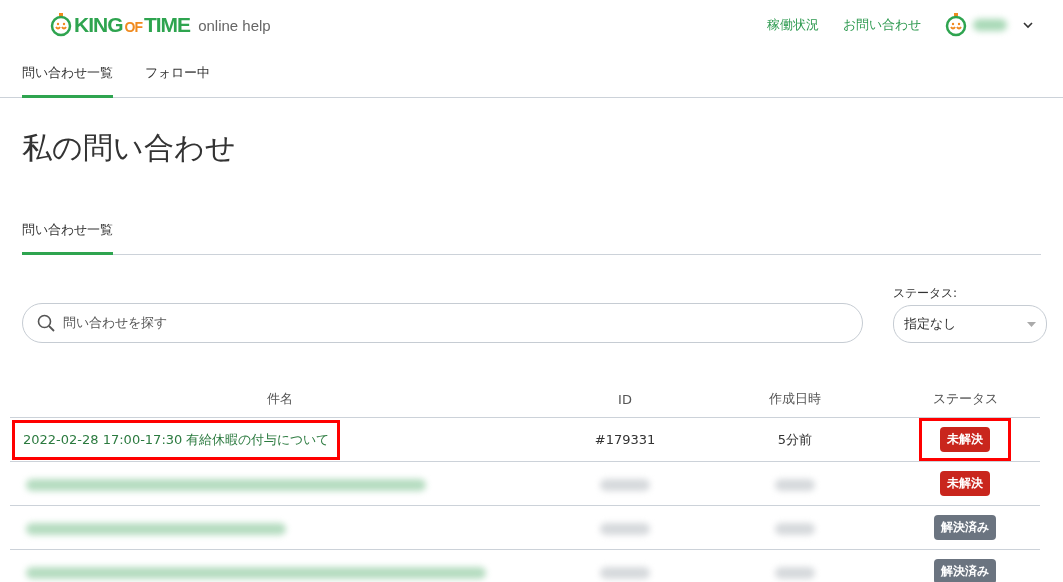 The image size is (1063, 582). Describe the element at coordinates (46, 323) in the screenshot. I see `search-icon` at that location.